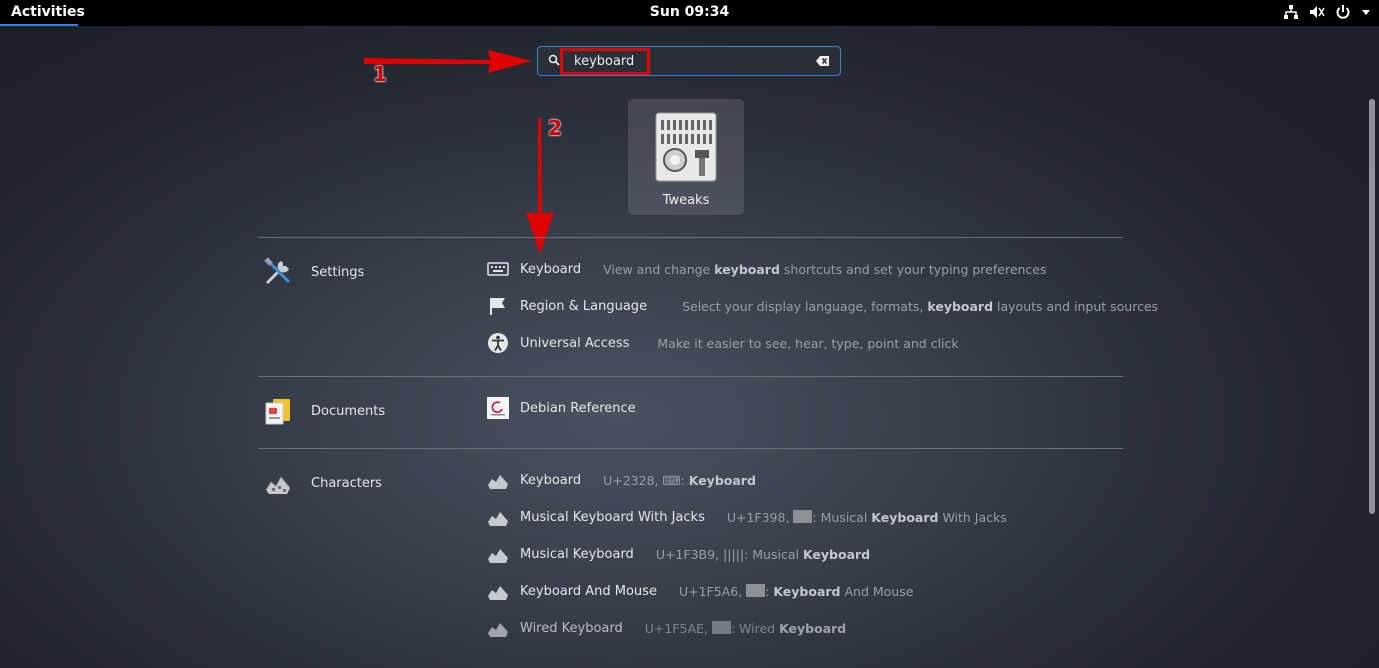 The width and height of the screenshot is (1379, 668). I want to click on flag-icon, so click(497, 306).